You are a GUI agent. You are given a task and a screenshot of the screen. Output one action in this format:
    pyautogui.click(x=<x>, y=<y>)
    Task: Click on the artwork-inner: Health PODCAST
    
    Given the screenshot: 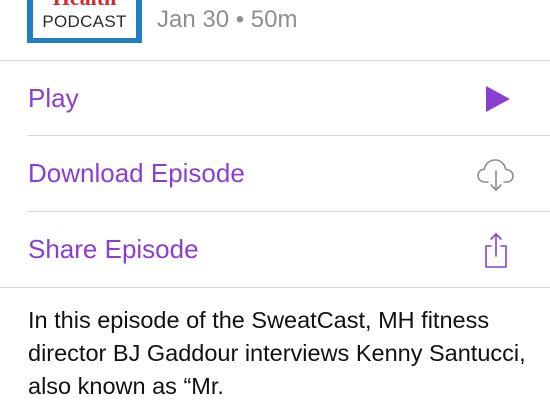 What is the action you would take?
    pyautogui.click(x=84, y=19)
    